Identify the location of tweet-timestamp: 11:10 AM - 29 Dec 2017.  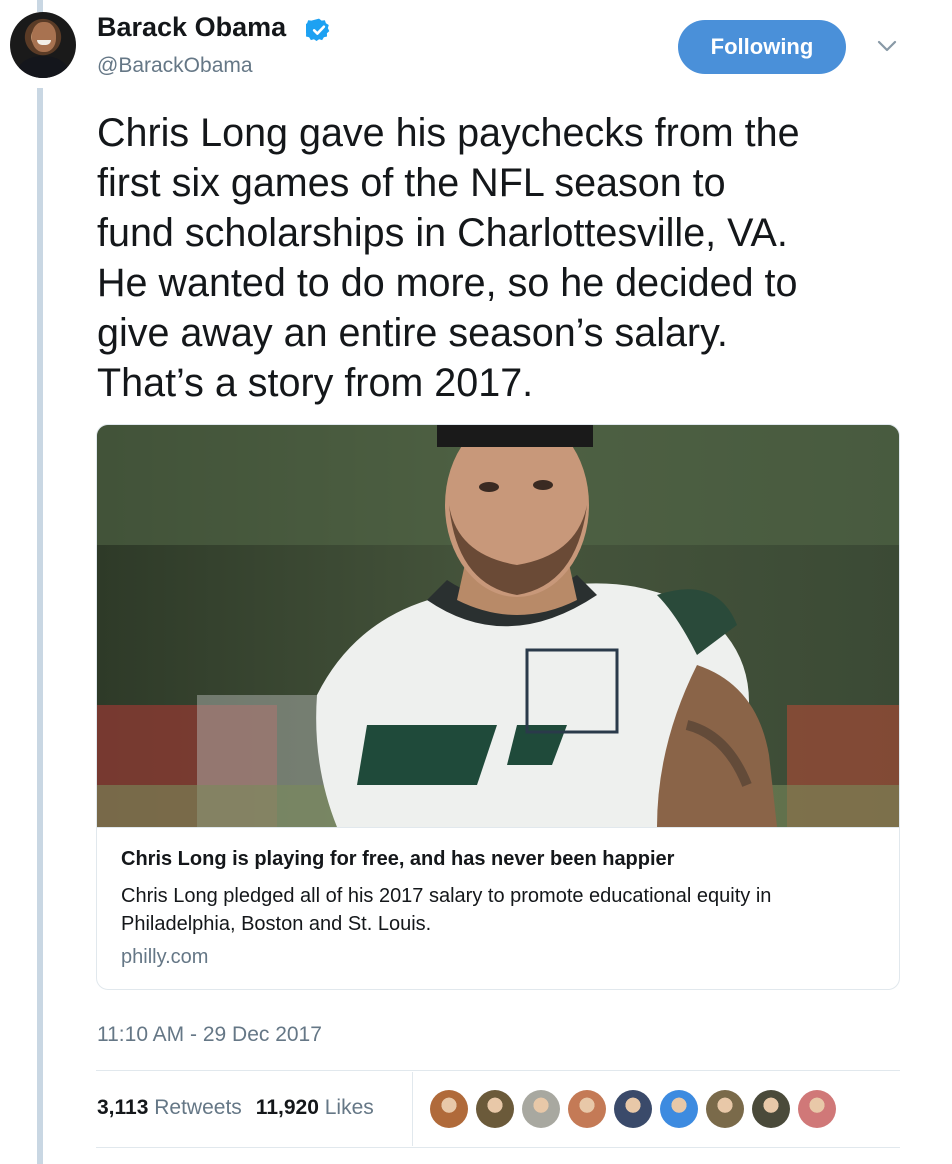
(209, 1035).